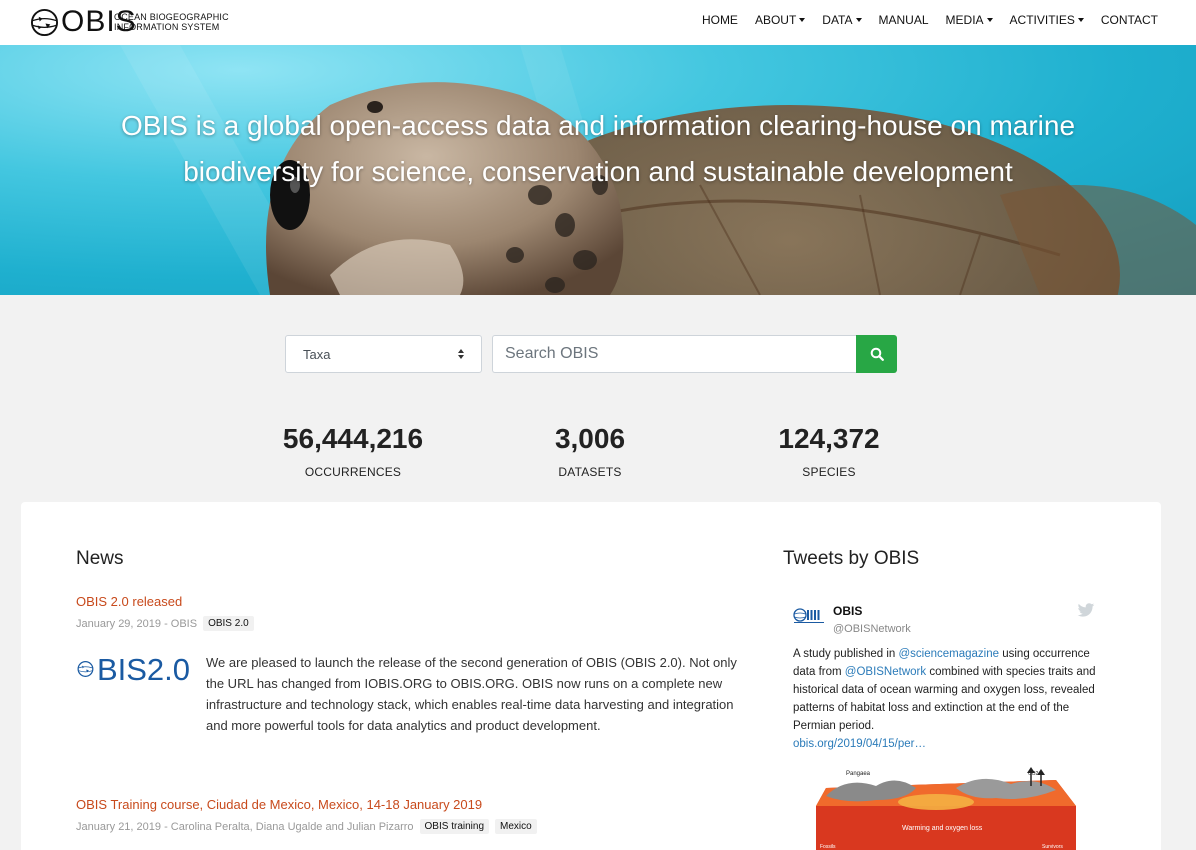 This screenshot has height=850, width=1196. I want to click on nav-media: MEDIA, so click(961, 20).